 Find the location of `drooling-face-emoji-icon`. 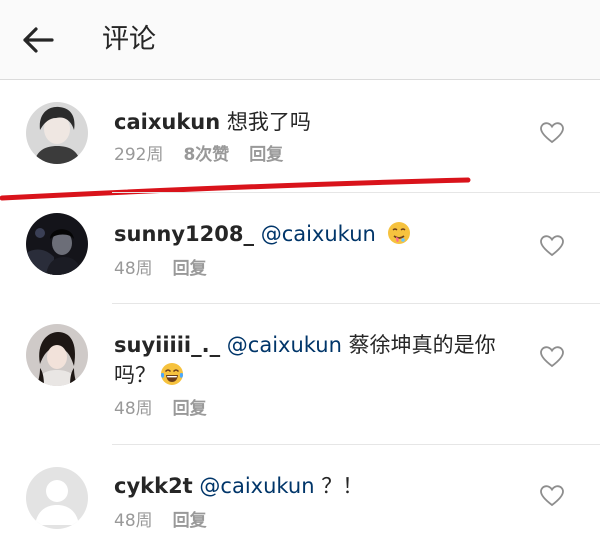

drooling-face-emoji-icon is located at coordinates (398, 233).